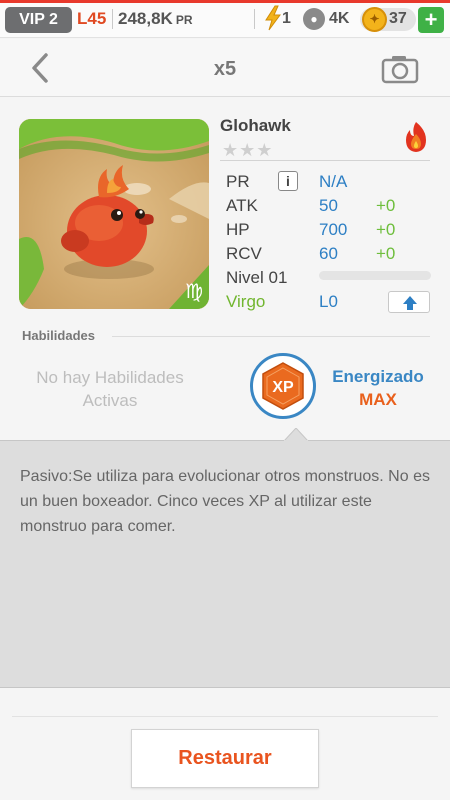 The width and height of the screenshot is (450, 800). I want to click on limit-up-button, so click(409, 302).